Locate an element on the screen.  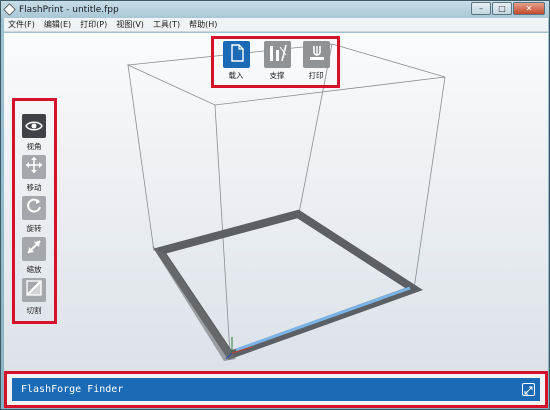
view-button is located at coordinates (34, 126).